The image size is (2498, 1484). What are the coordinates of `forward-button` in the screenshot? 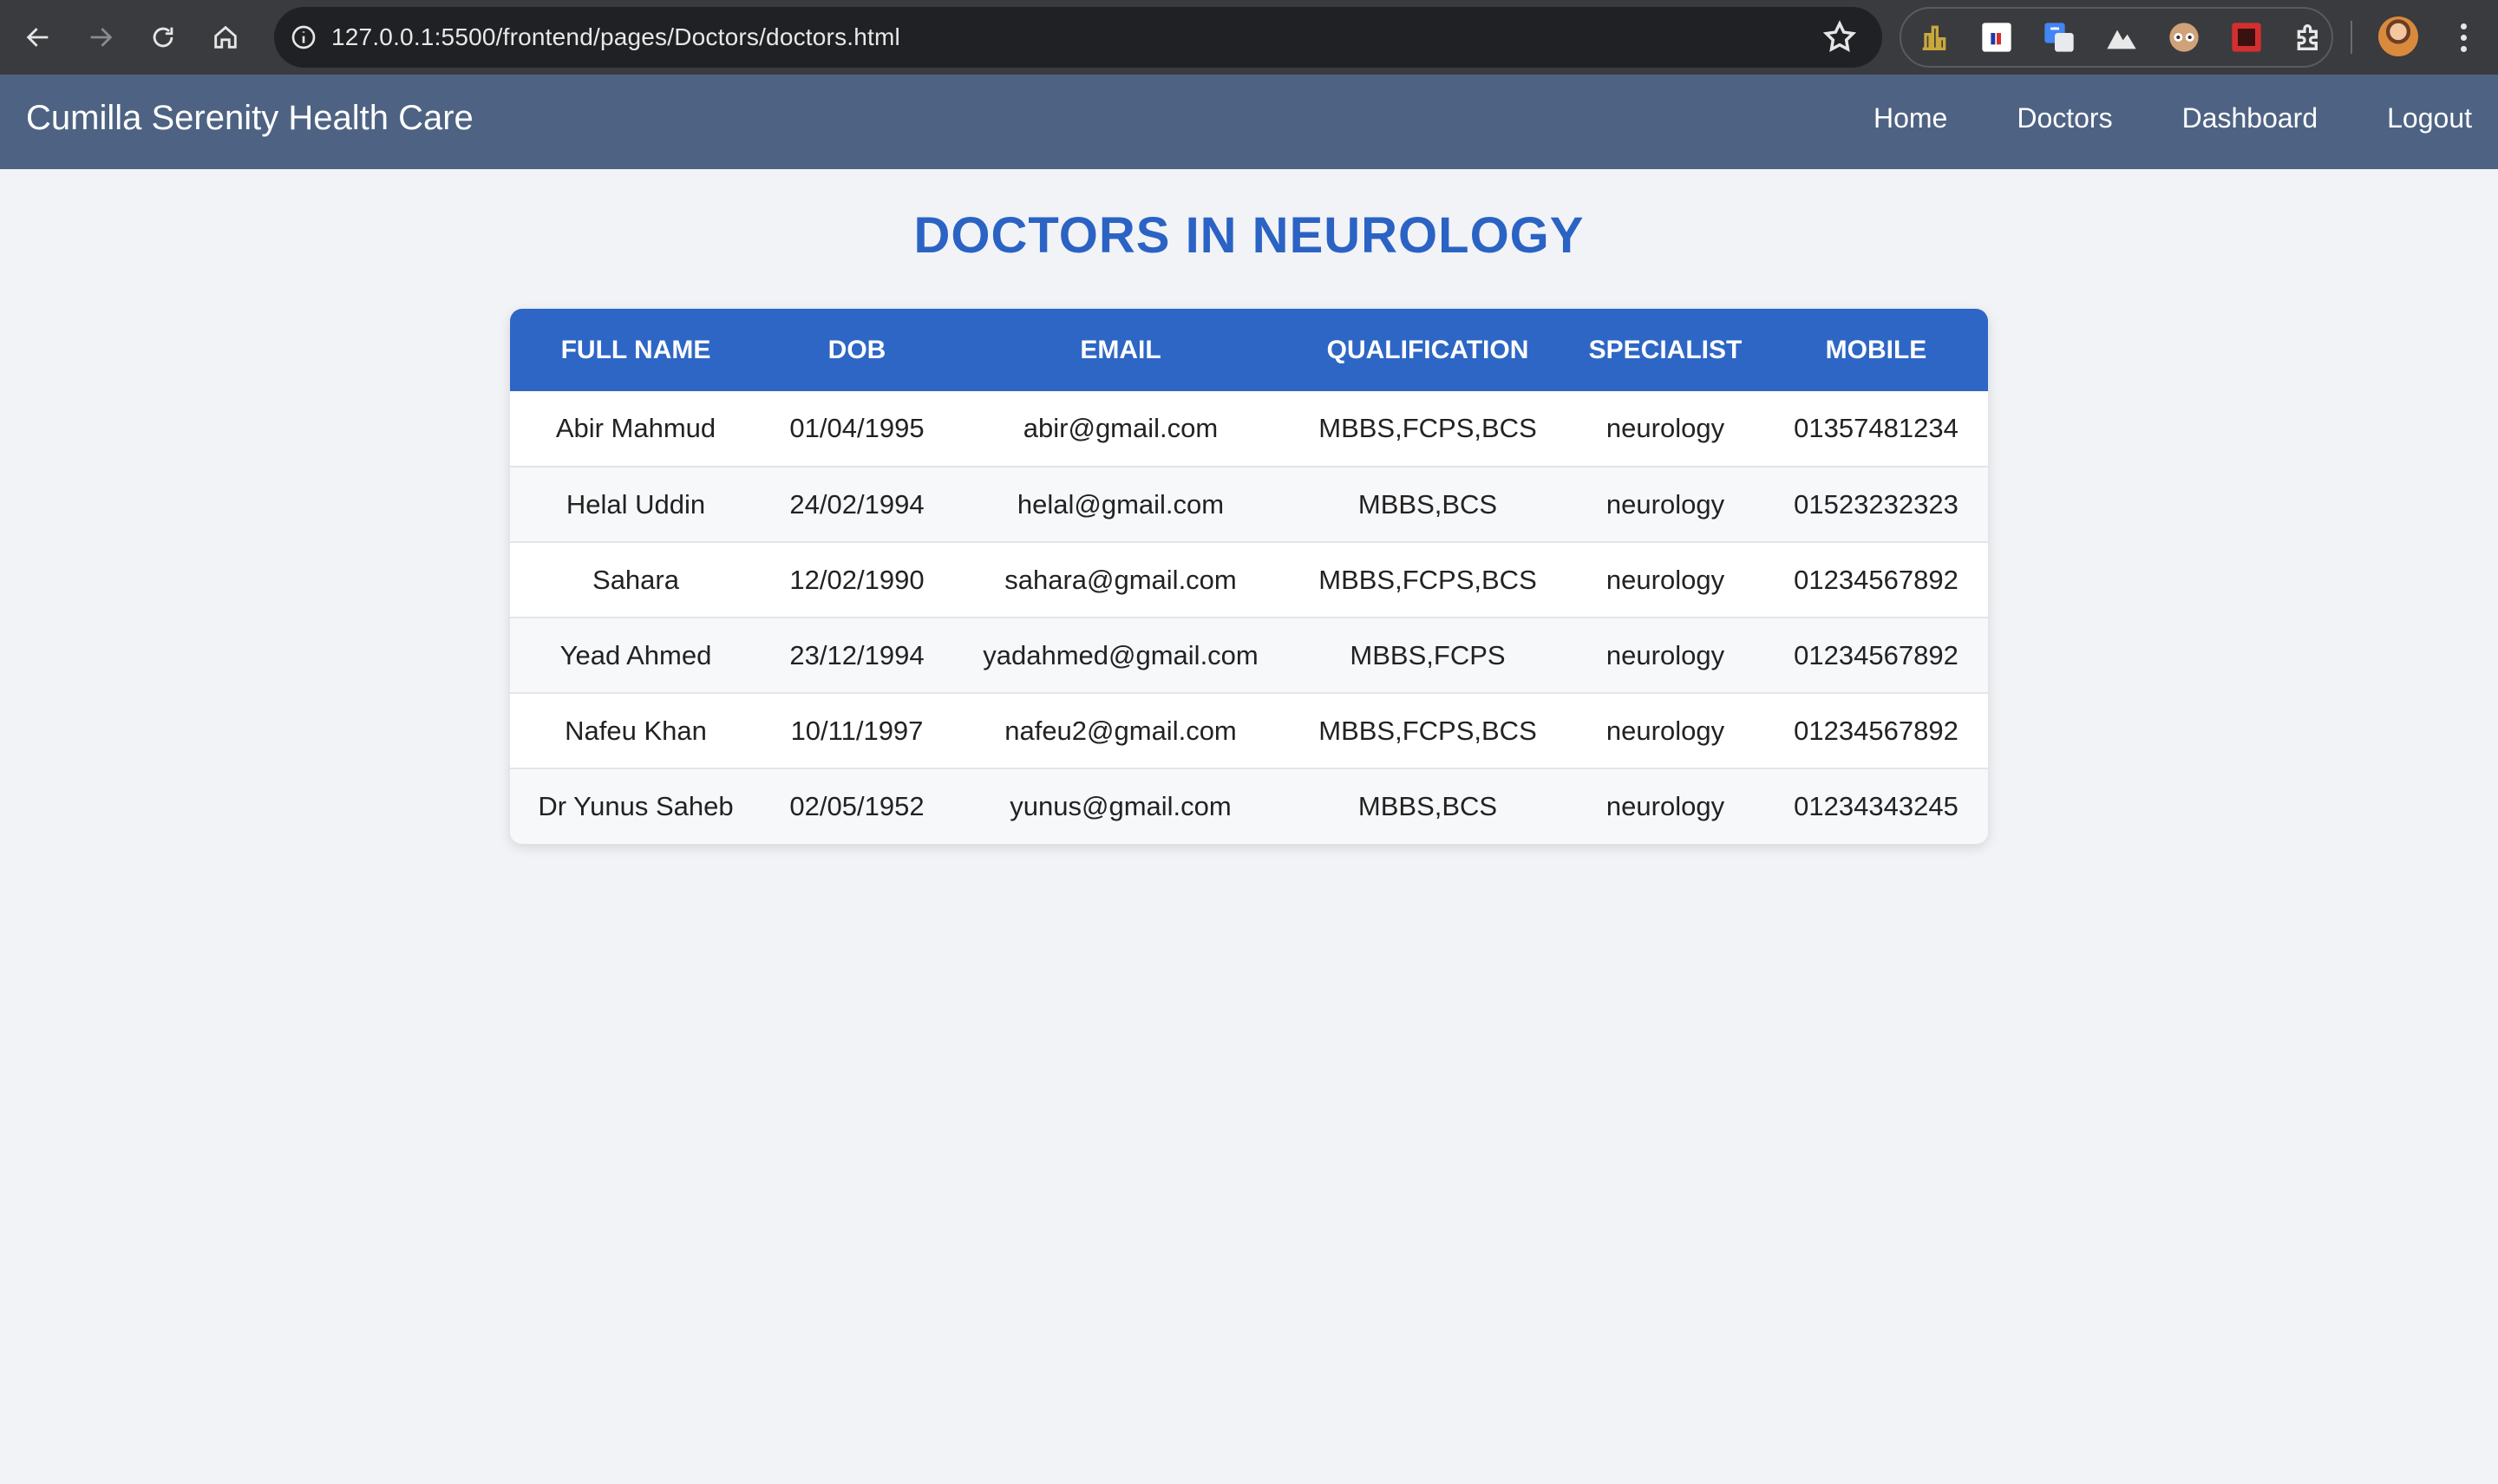 It's located at (101, 37).